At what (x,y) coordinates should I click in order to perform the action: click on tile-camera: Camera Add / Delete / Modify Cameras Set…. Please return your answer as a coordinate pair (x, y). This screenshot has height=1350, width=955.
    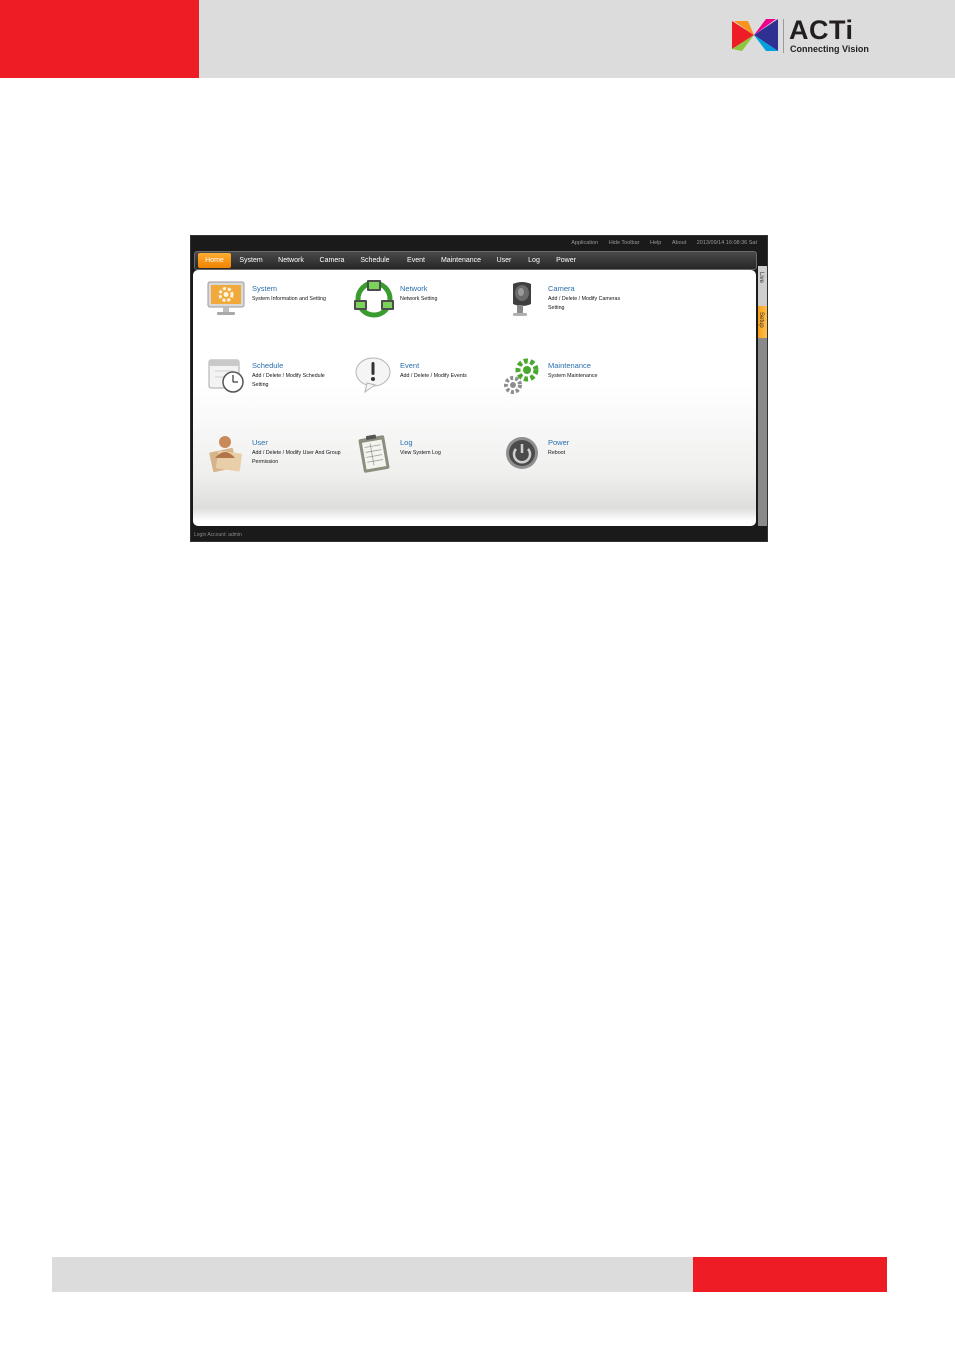
    Looking at the image, I should click on (563, 308).